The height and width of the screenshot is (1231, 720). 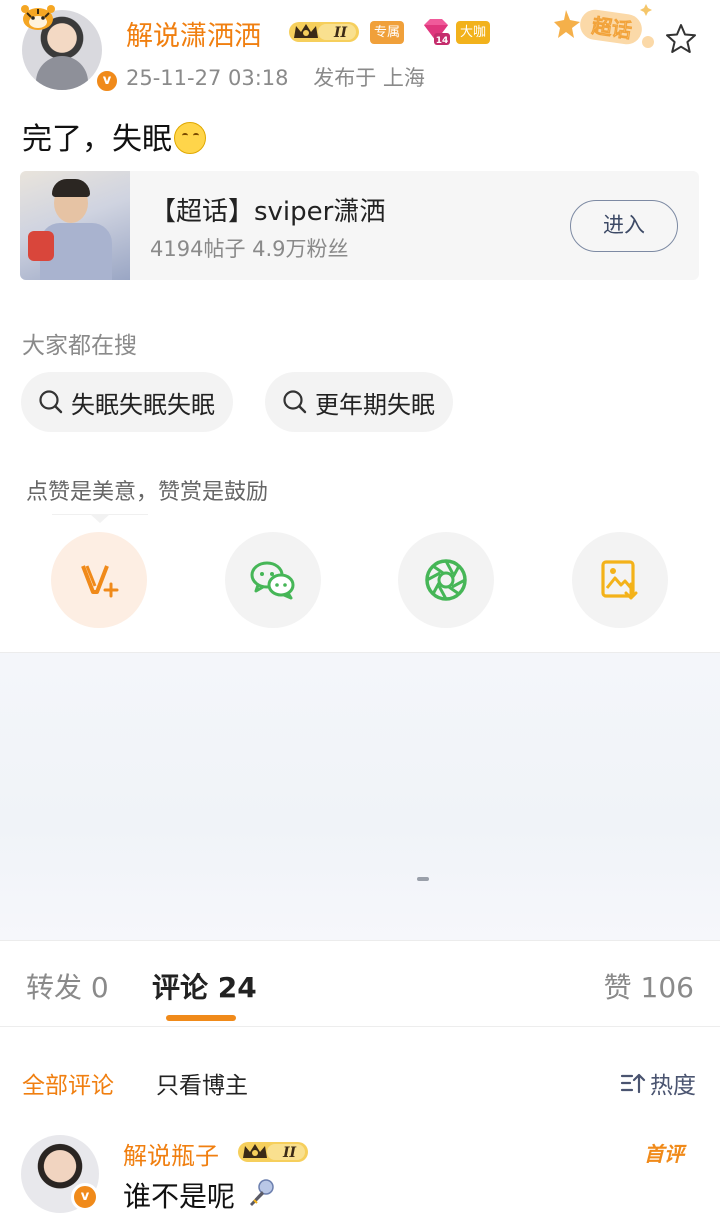 What do you see at coordinates (100, 518) in the screenshot?
I see `tooltip-arrow-icon` at bounding box center [100, 518].